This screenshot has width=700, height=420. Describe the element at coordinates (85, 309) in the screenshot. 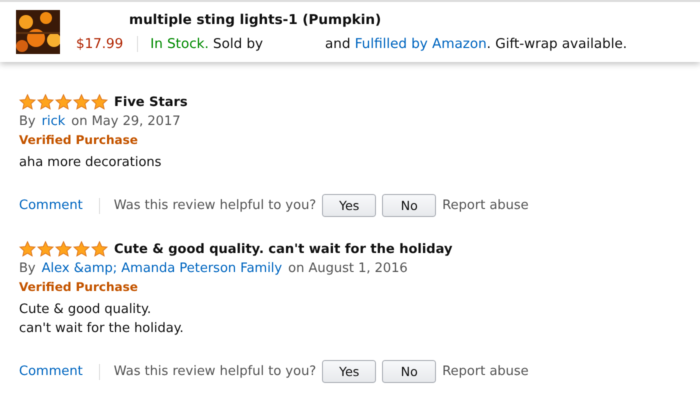

I see `review-text: Cute & good quality.` at that location.